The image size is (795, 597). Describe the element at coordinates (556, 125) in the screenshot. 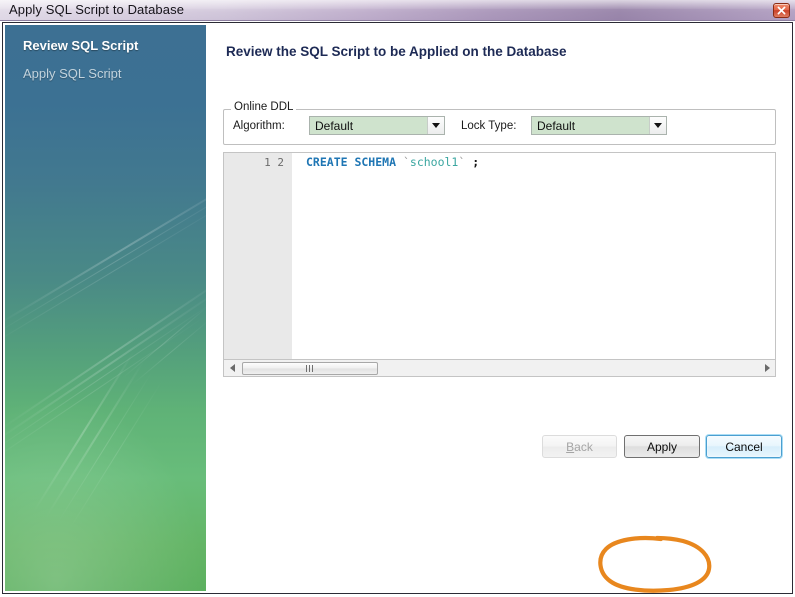

I see `lock-type-dropdown-value: Default` at that location.